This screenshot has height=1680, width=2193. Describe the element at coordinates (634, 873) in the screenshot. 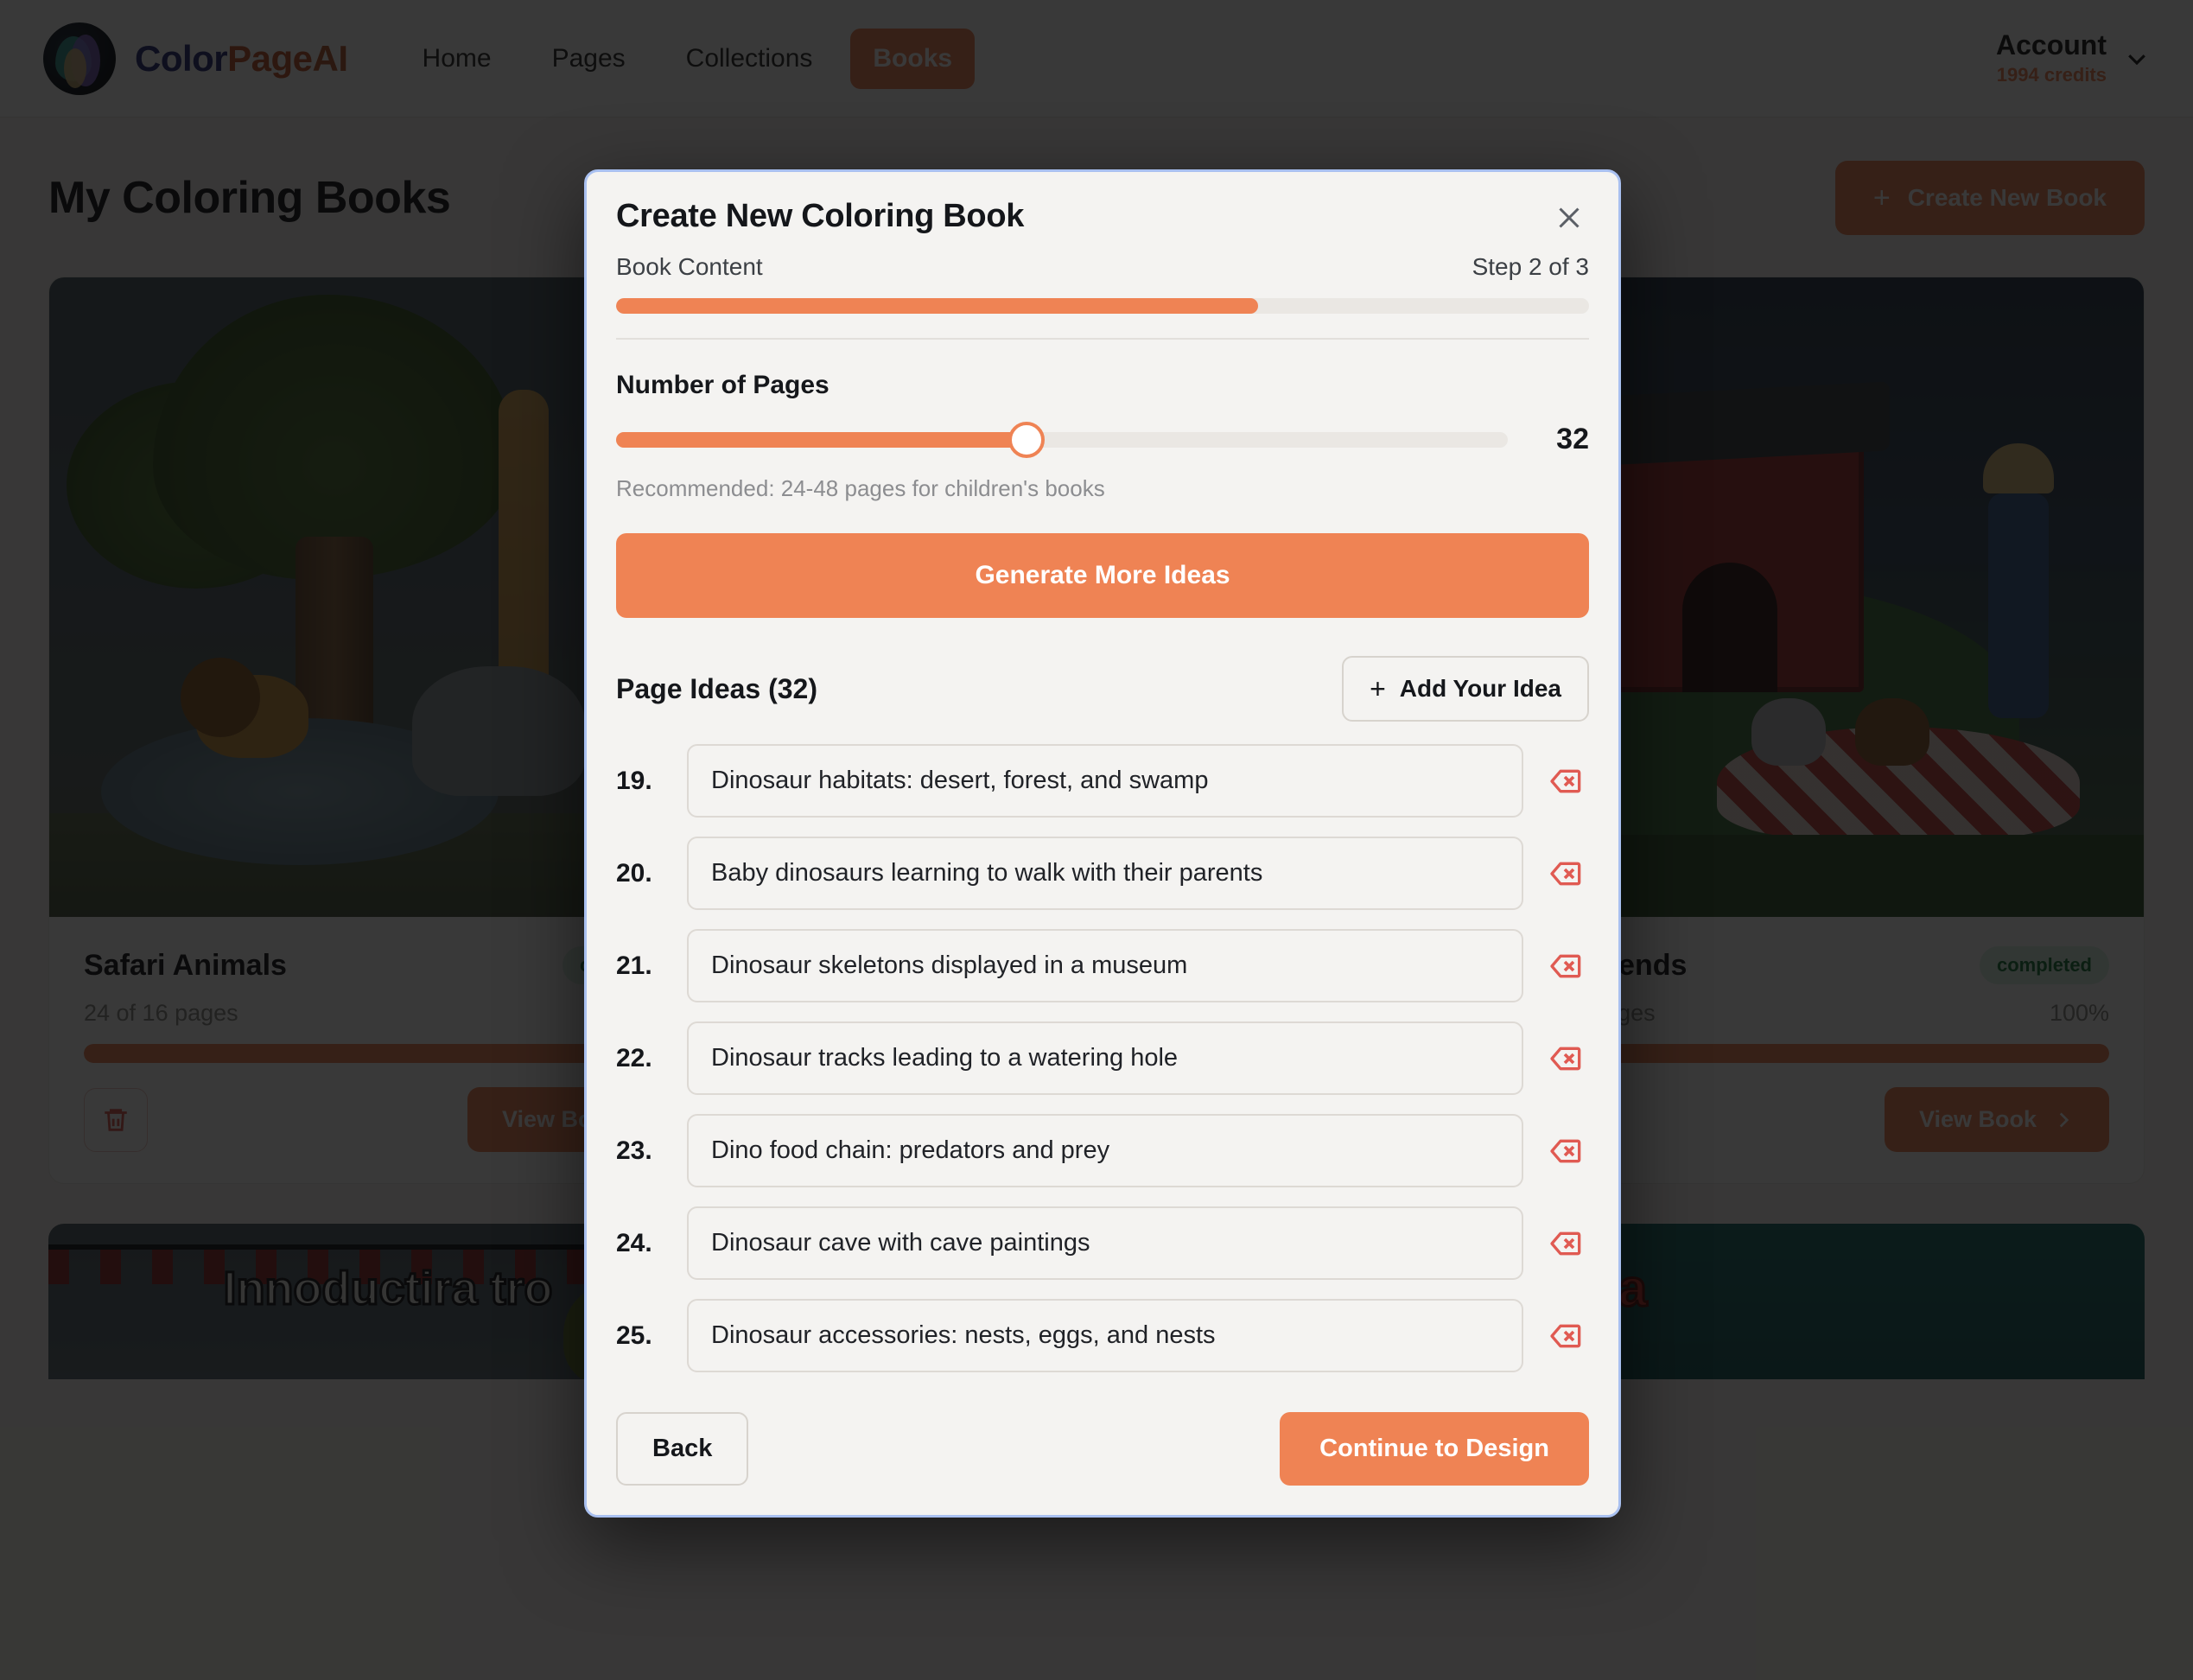

I see `page-idea-number: 20.` at that location.